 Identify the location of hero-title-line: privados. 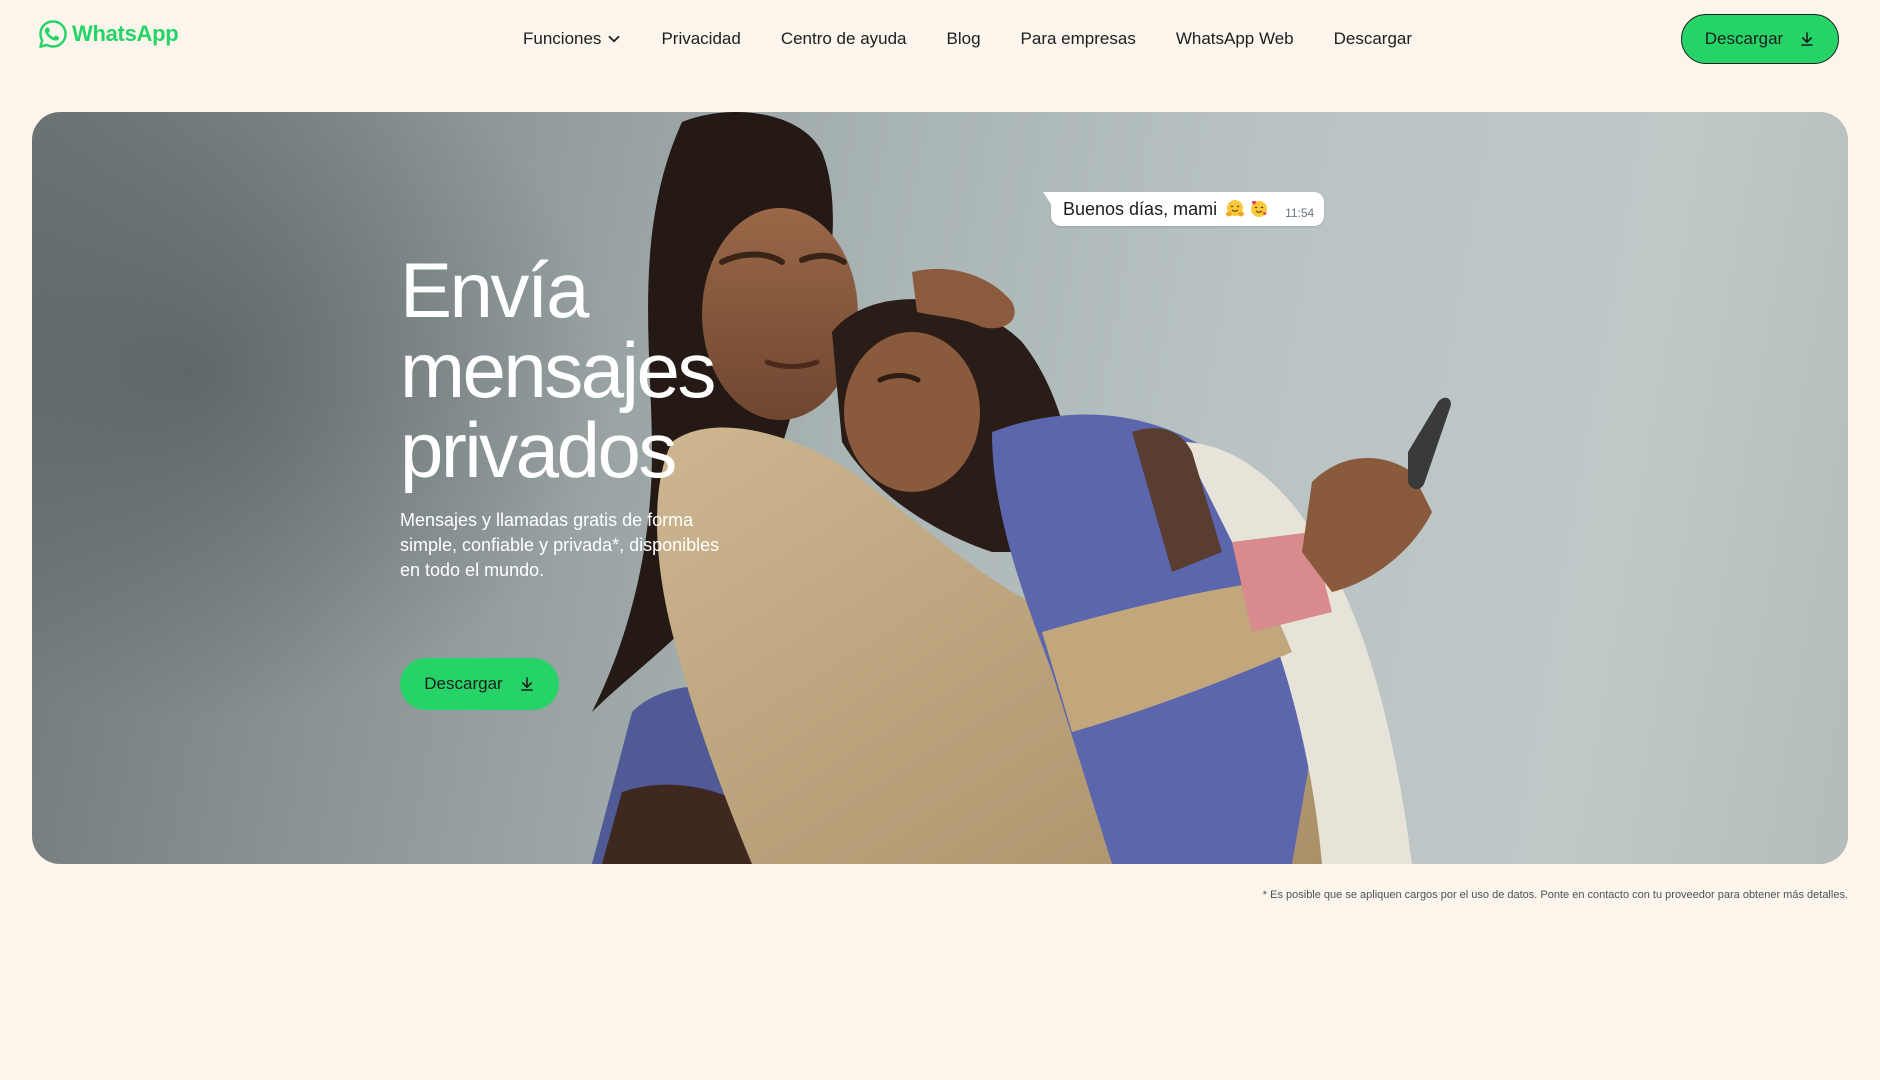
(538, 450).